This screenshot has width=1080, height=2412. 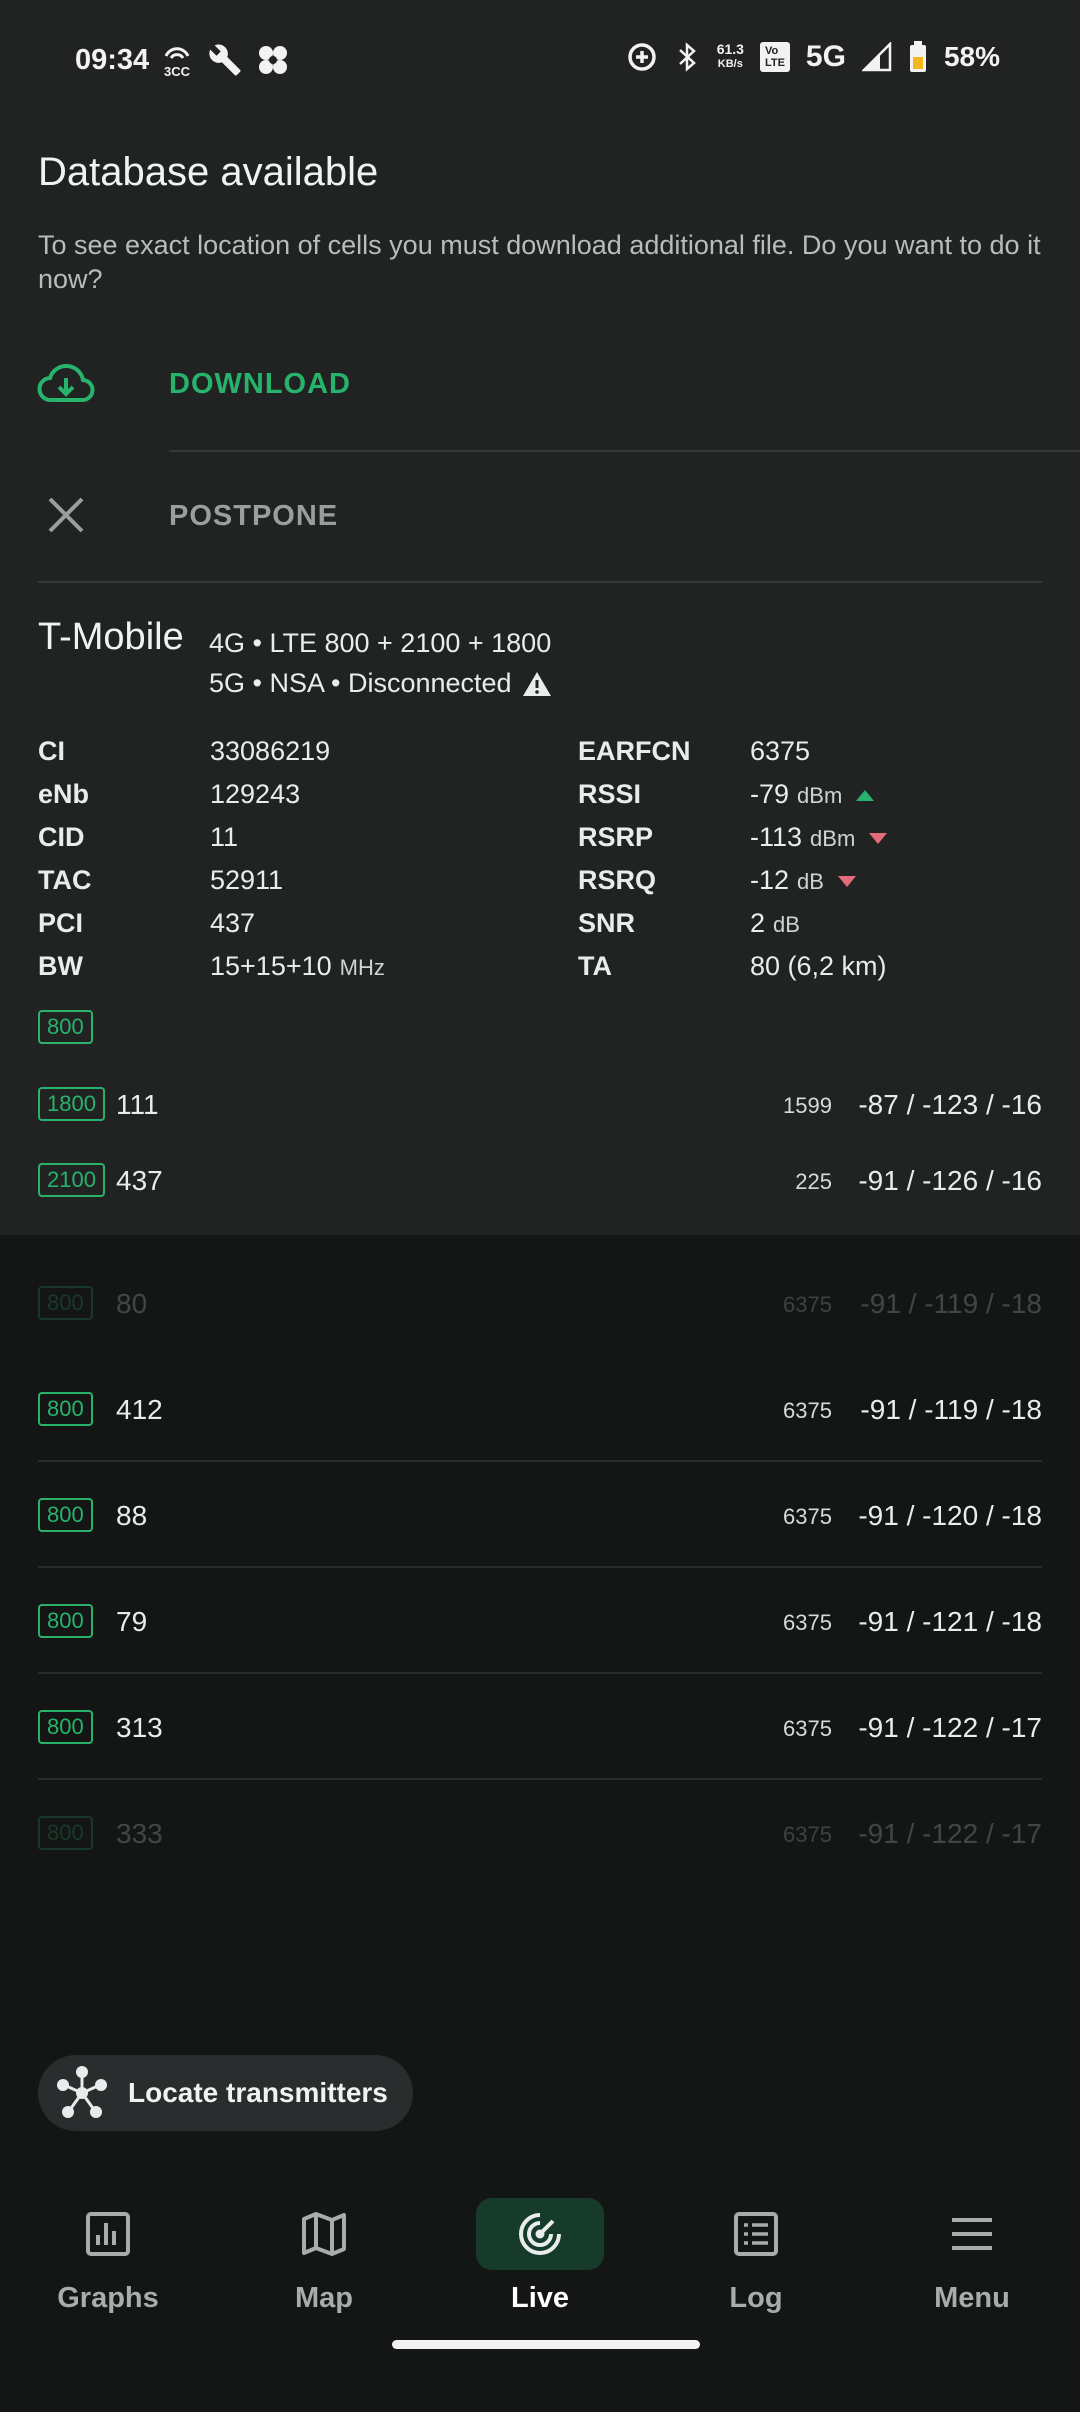 What do you see at coordinates (208, 172) in the screenshot?
I see `dialog-title: Database available` at bounding box center [208, 172].